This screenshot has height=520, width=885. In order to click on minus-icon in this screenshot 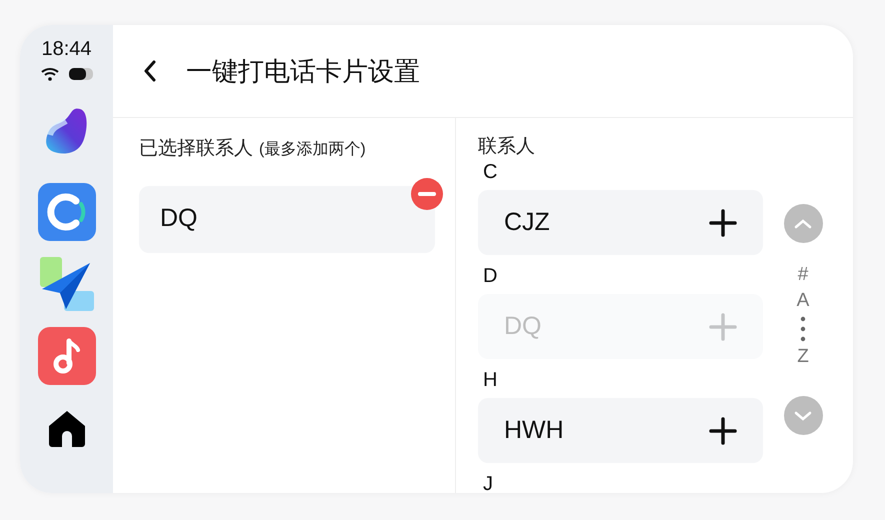, I will do `click(427, 194)`.